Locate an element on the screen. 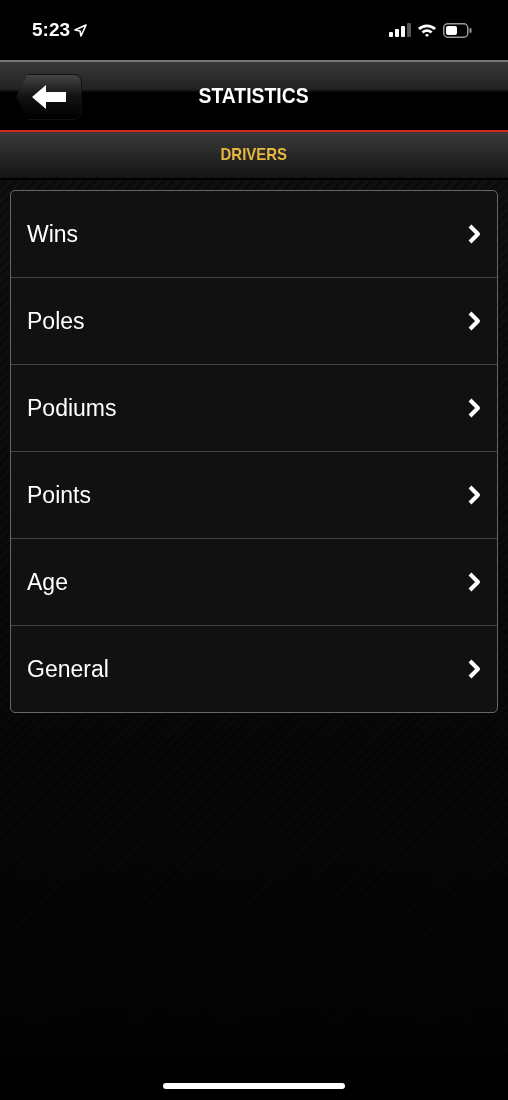  menu-item: Poles is located at coordinates (254, 320).